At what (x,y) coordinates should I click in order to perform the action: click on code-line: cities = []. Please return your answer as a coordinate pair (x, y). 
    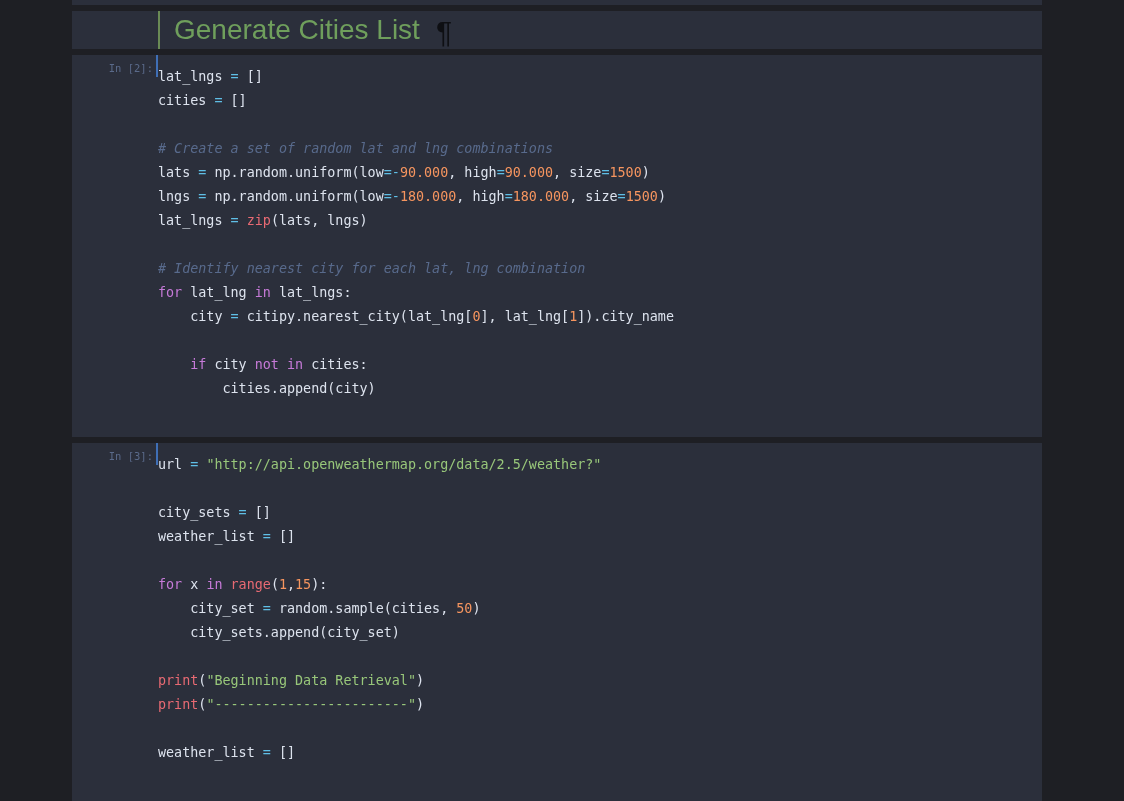
    Looking at the image, I should click on (203, 101).